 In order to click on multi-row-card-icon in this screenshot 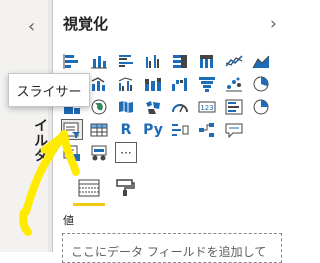, I will do `click(234, 106)`.